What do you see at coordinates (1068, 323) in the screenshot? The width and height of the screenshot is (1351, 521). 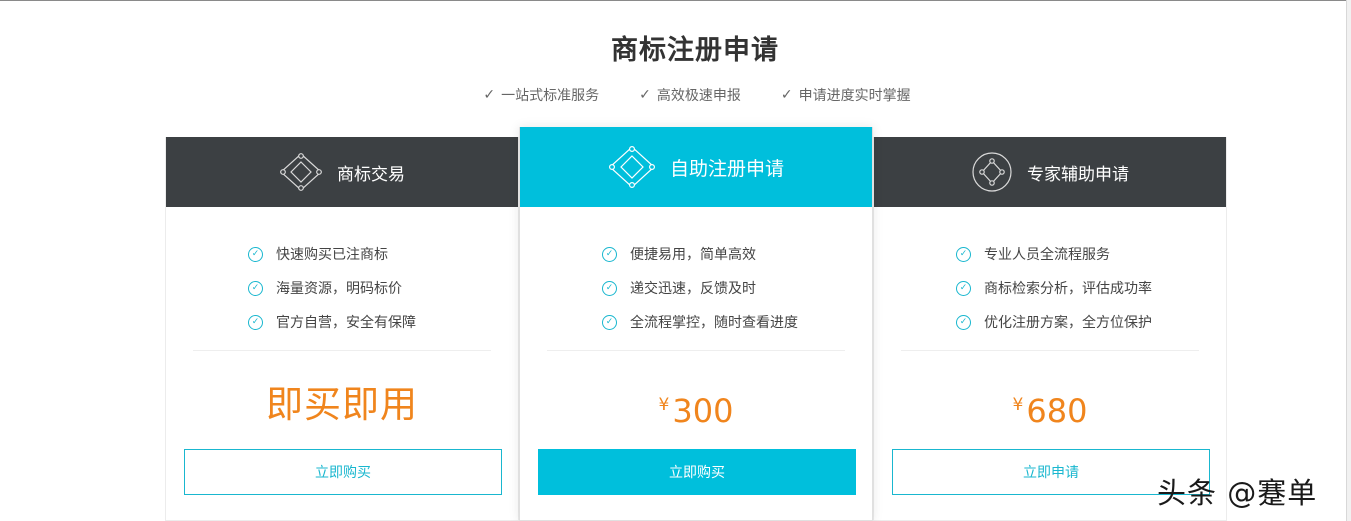 I see `benefit-text: 优化注册方案，全方位保护` at bounding box center [1068, 323].